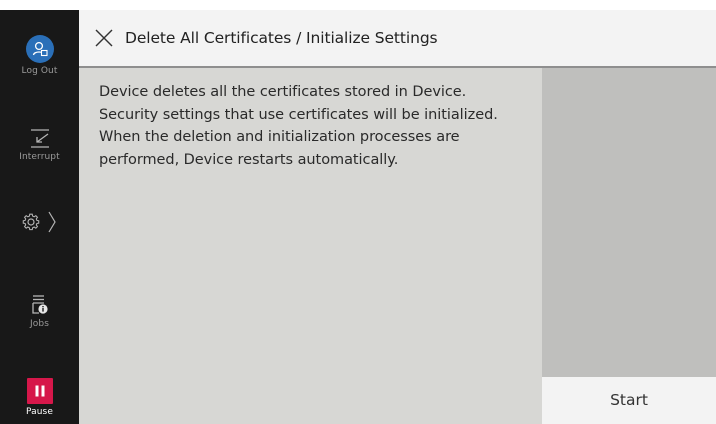 The width and height of the screenshot is (716, 424). I want to click on close-icon, so click(104, 38).